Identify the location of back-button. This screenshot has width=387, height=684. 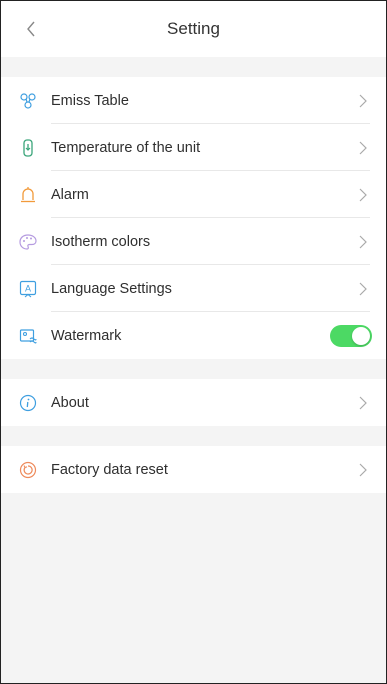
(31, 29).